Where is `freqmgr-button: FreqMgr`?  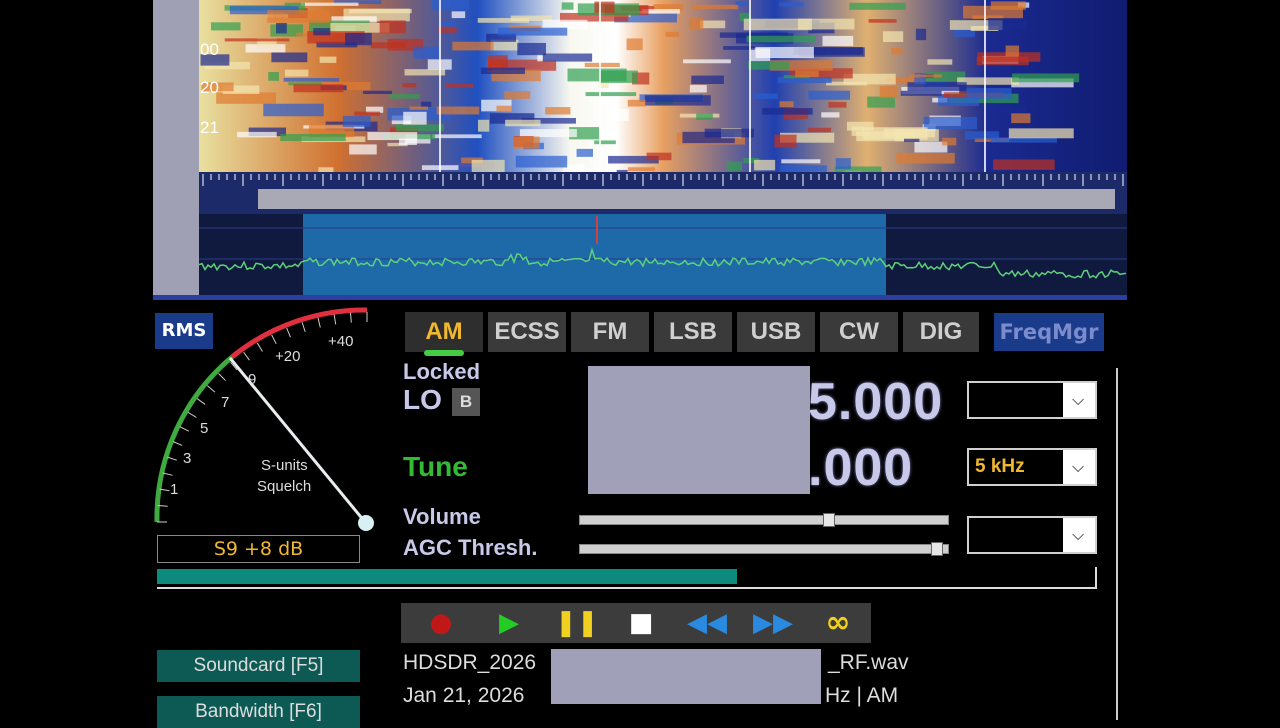 freqmgr-button: FreqMgr is located at coordinates (1049, 332).